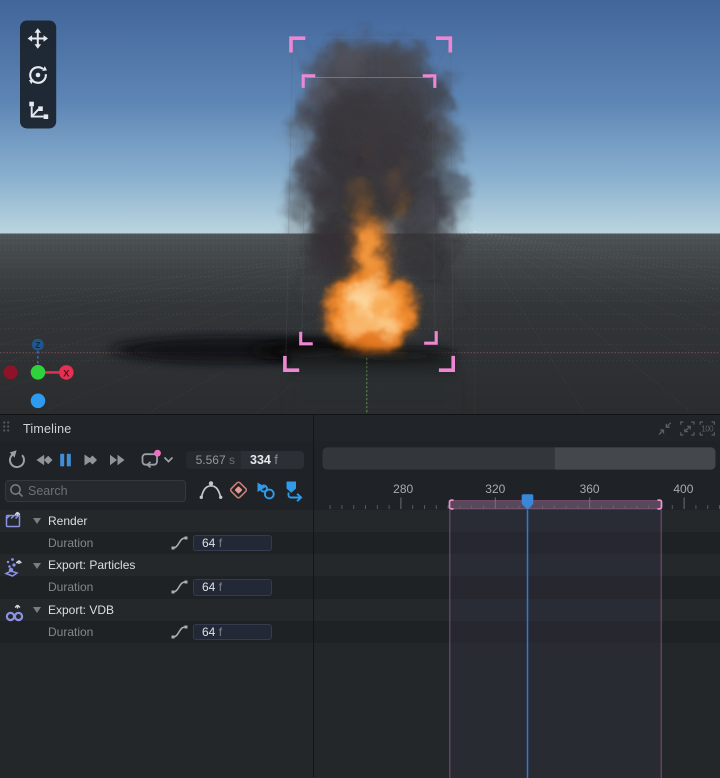 This screenshot has height=778, width=720. Describe the element at coordinates (707, 428) in the screenshot. I see `svg-text: 100` at that location.